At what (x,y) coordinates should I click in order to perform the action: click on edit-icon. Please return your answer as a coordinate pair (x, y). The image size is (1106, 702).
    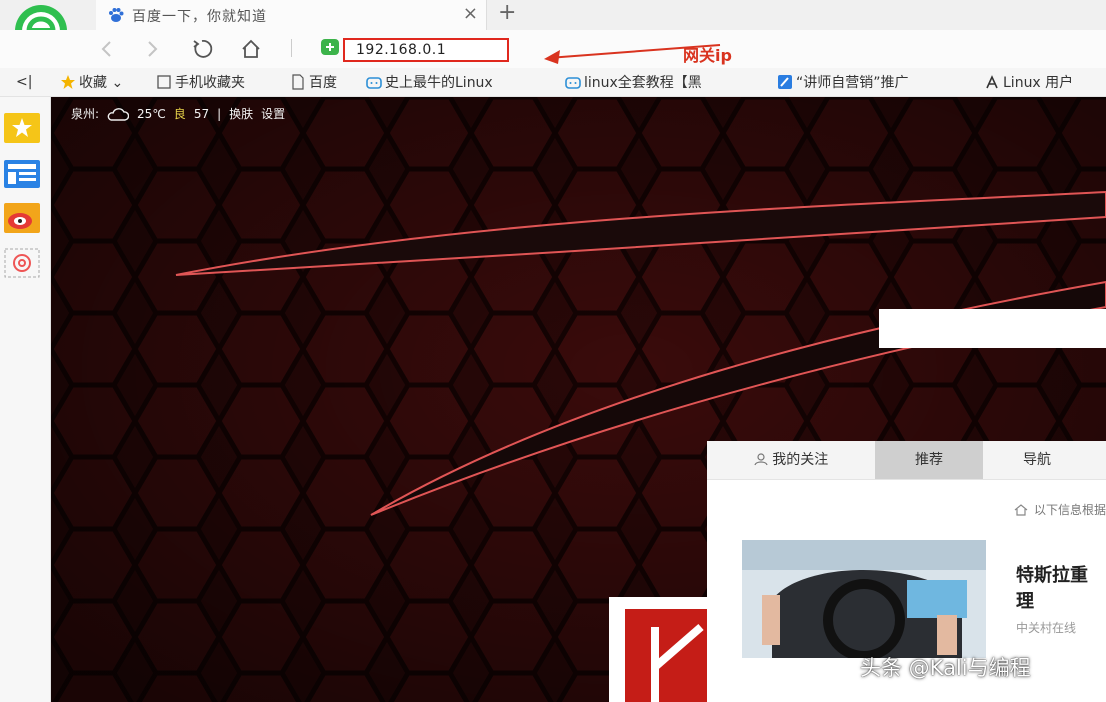
    Looking at the image, I should click on (785, 82).